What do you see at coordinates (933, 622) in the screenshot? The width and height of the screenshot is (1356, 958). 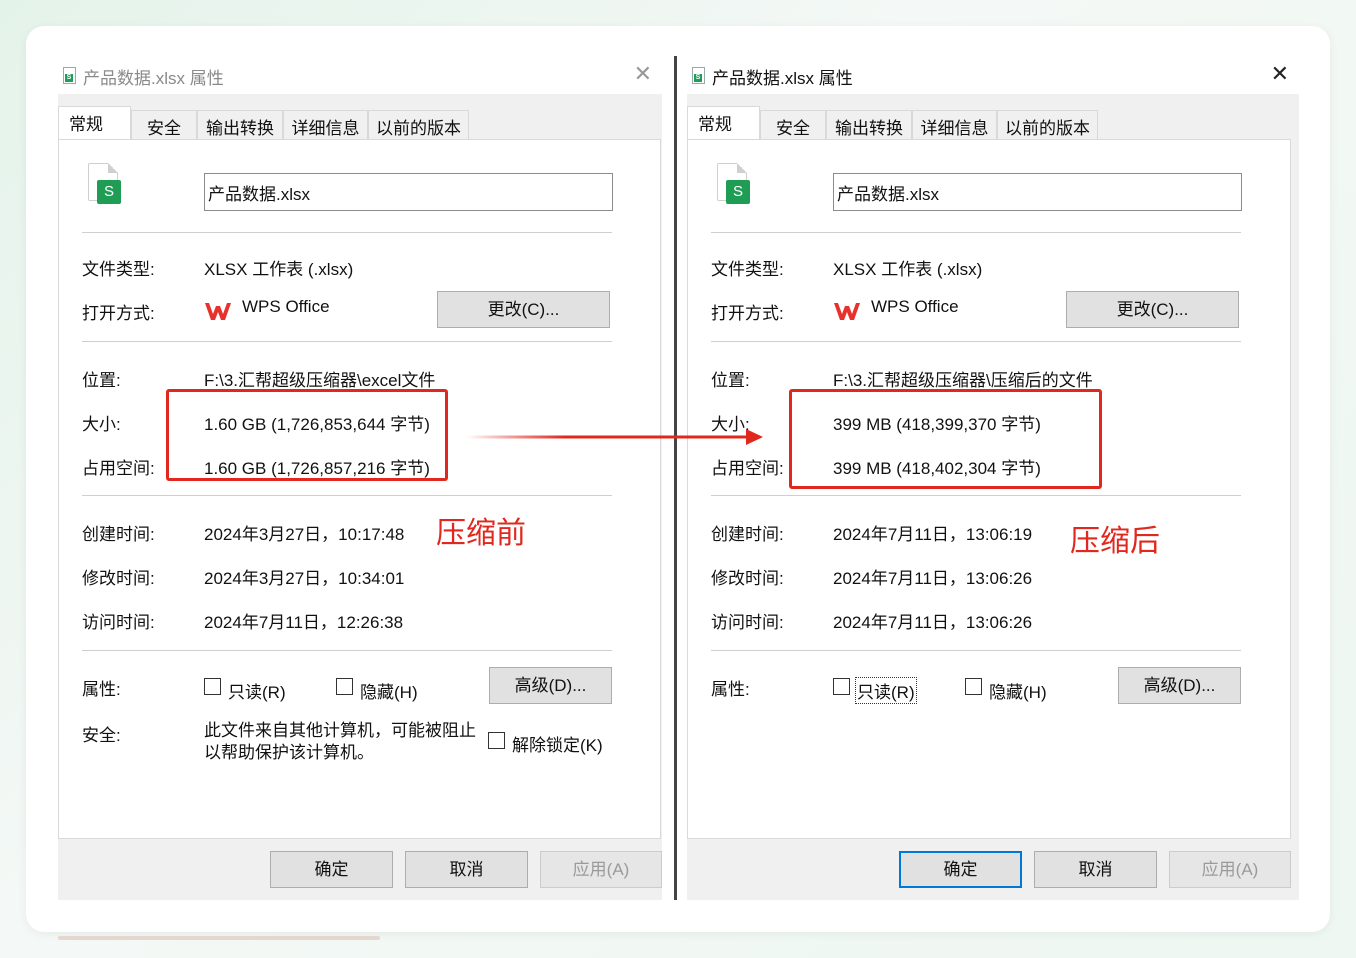 I see `accessed-value: 2024年7月11日，13:06:26` at bounding box center [933, 622].